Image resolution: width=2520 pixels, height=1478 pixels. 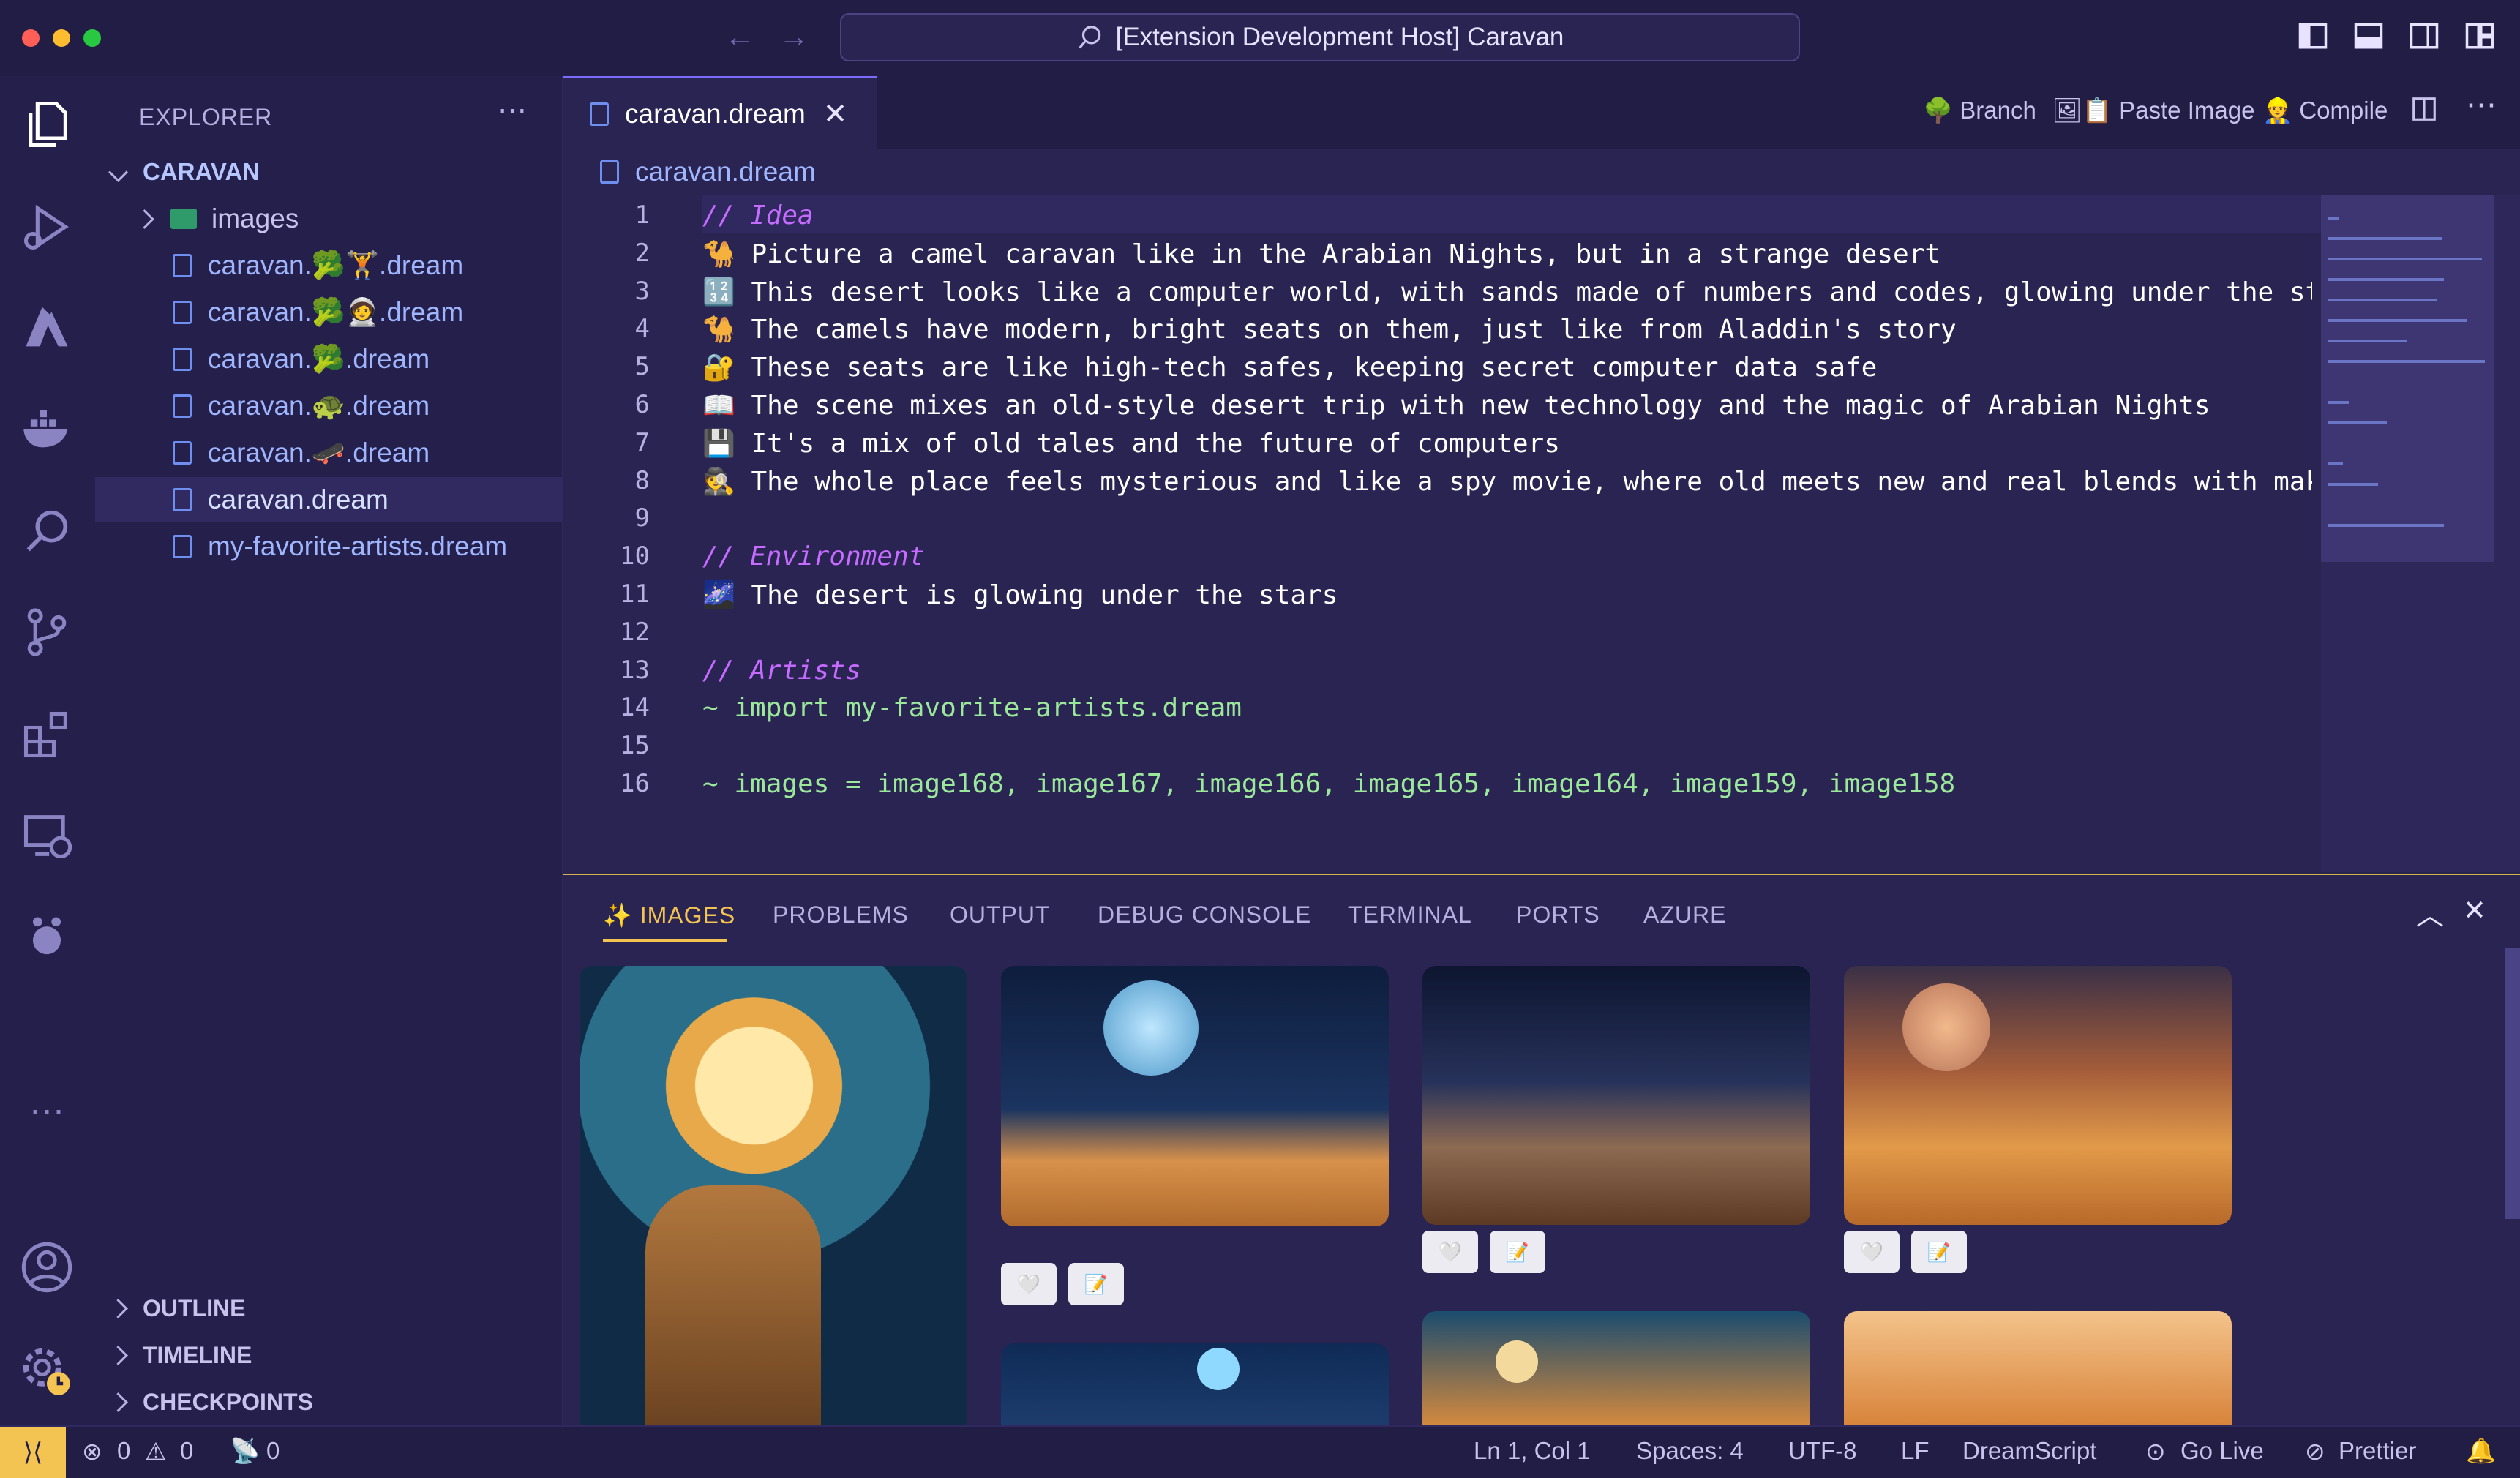 I want to click on breadcrumb-item: caravan.dream, so click(x=725, y=172).